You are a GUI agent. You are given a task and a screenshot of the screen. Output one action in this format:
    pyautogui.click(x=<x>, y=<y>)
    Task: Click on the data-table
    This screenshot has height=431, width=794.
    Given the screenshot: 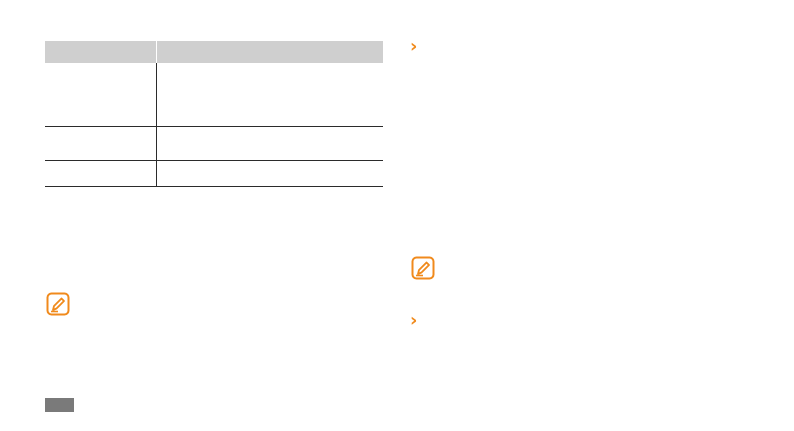 What is the action you would take?
    pyautogui.click(x=214, y=114)
    